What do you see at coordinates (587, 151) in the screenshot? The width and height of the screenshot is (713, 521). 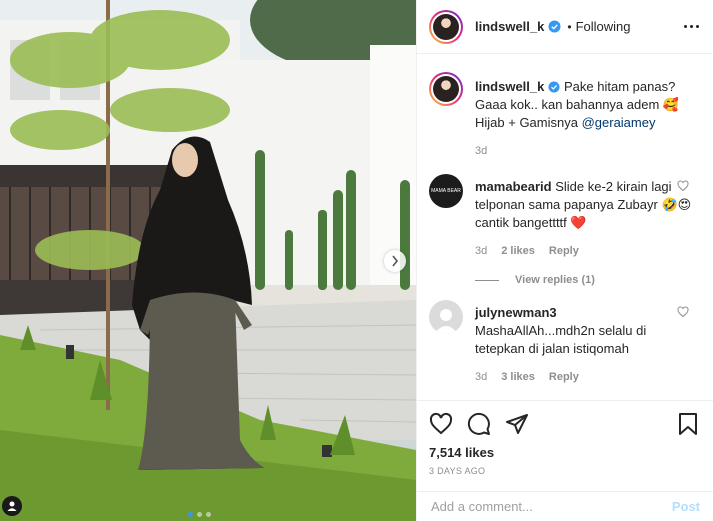 I see `caption-meta: 3d` at bounding box center [587, 151].